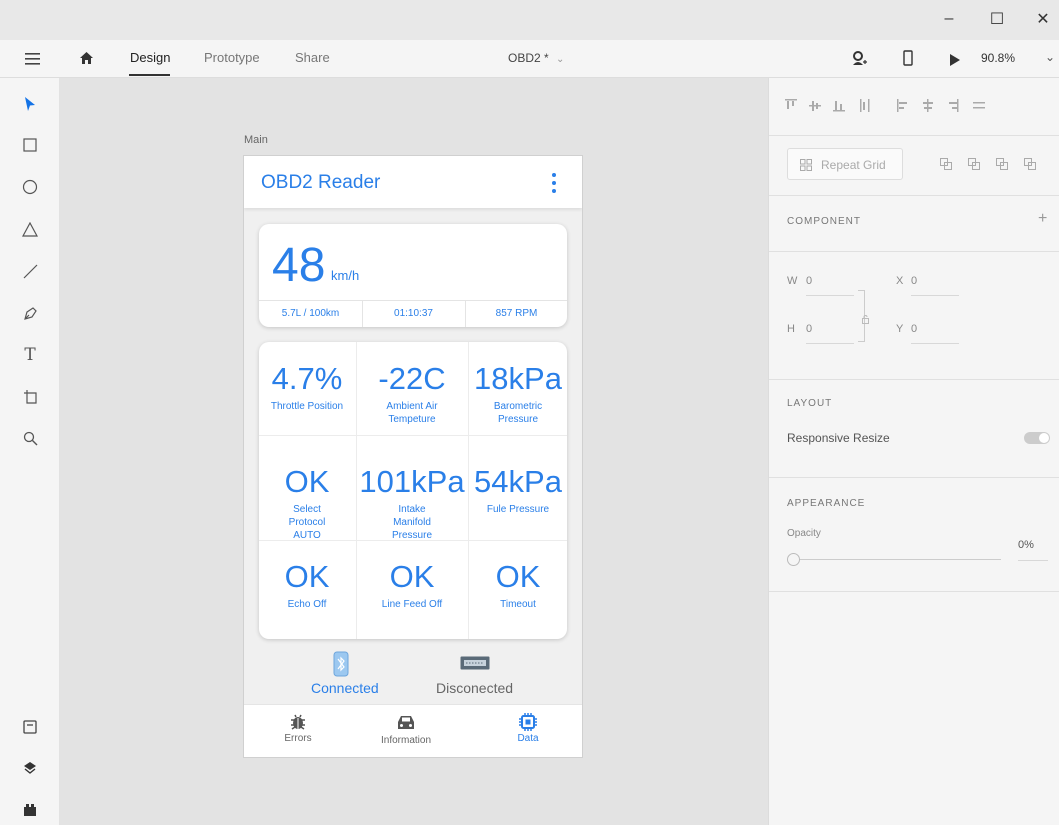 This screenshot has width=1059, height=825. I want to click on ambient-air-cell: -22C Ambient Air Tempeture, so click(412, 394).